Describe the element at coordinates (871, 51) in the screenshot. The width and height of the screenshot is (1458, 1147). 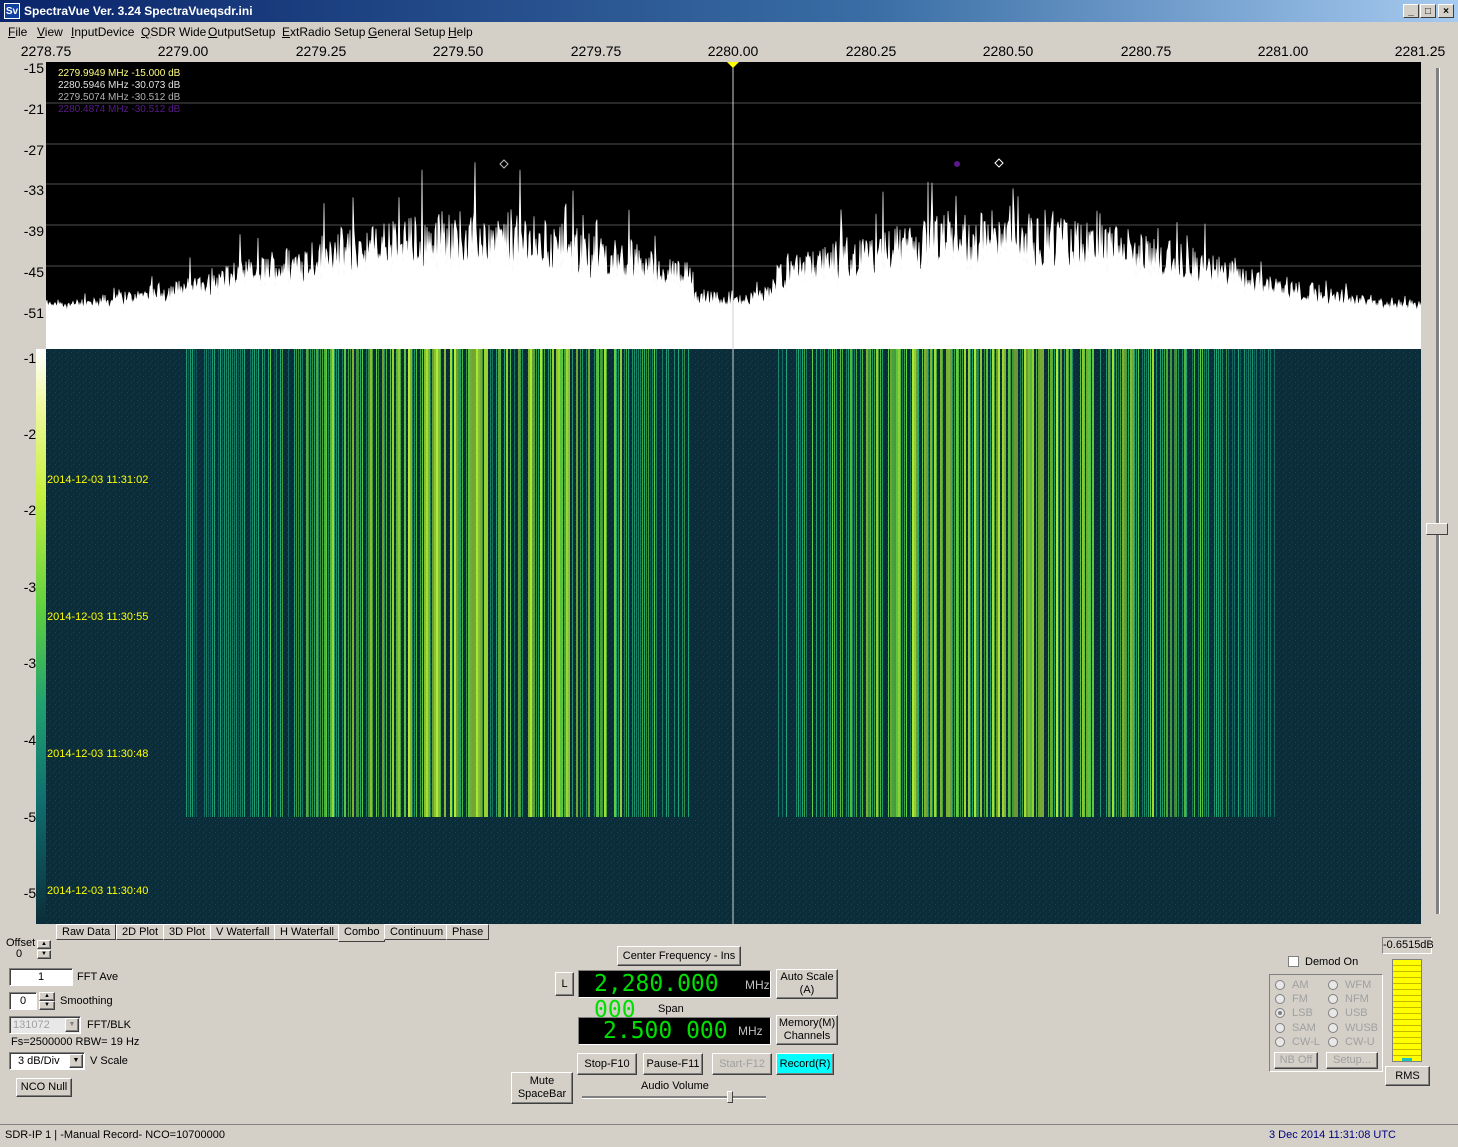
I see `freq-tick-label: 2280.25` at that location.